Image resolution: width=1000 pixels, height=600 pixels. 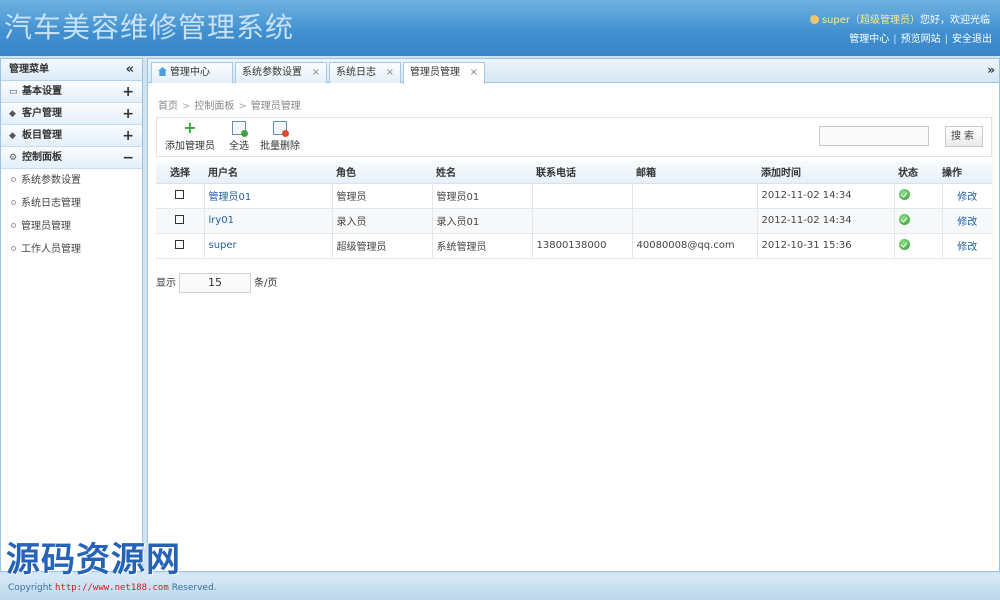 I want to click on sidebar-title: 管理菜单, so click(x=29, y=69).